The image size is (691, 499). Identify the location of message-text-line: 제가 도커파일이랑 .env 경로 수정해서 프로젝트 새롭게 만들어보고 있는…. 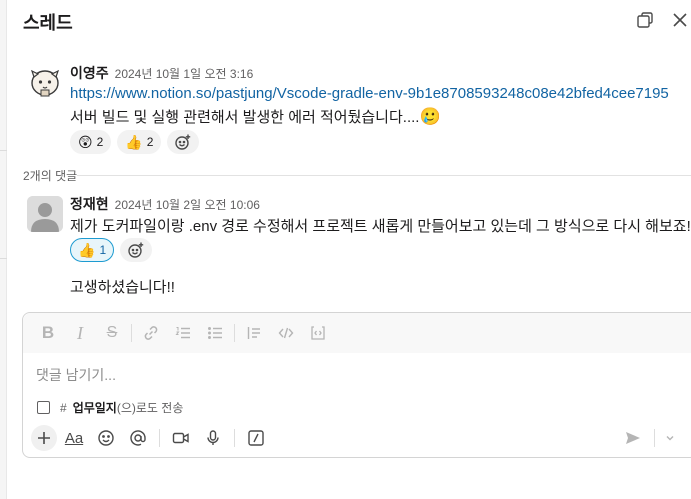
(380, 225).